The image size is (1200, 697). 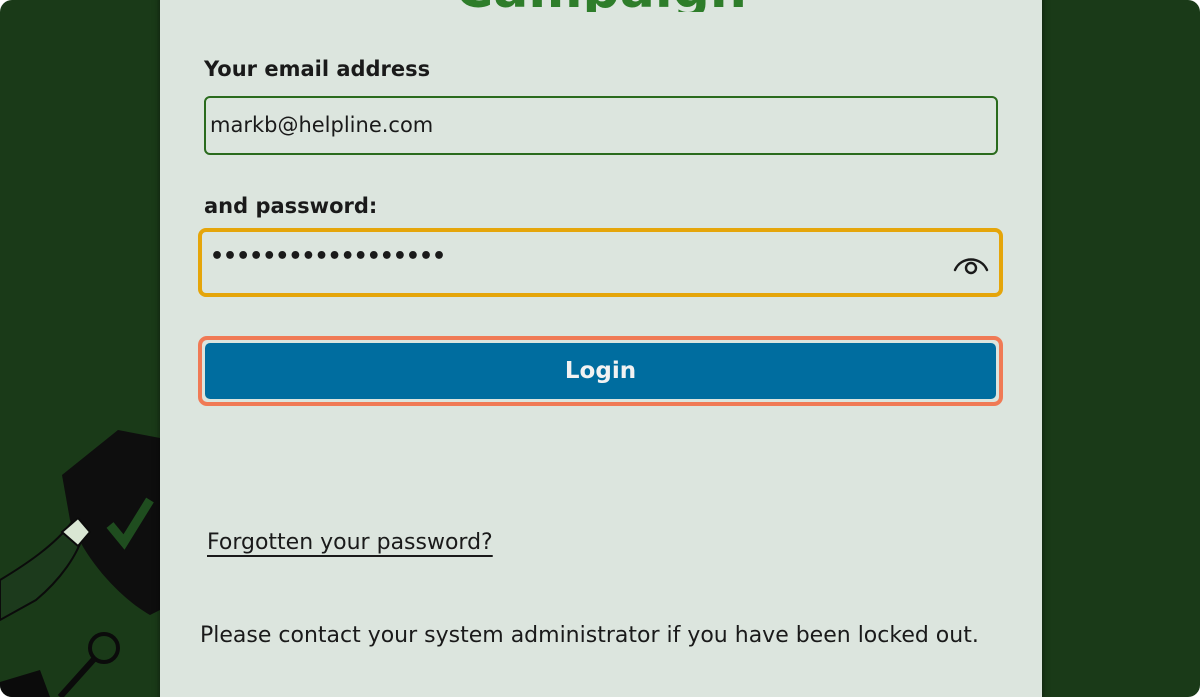 What do you see at coordinates (317, 69) in the screenshot?
I see `email-label: Your email address` at bounding box center [317, 69].